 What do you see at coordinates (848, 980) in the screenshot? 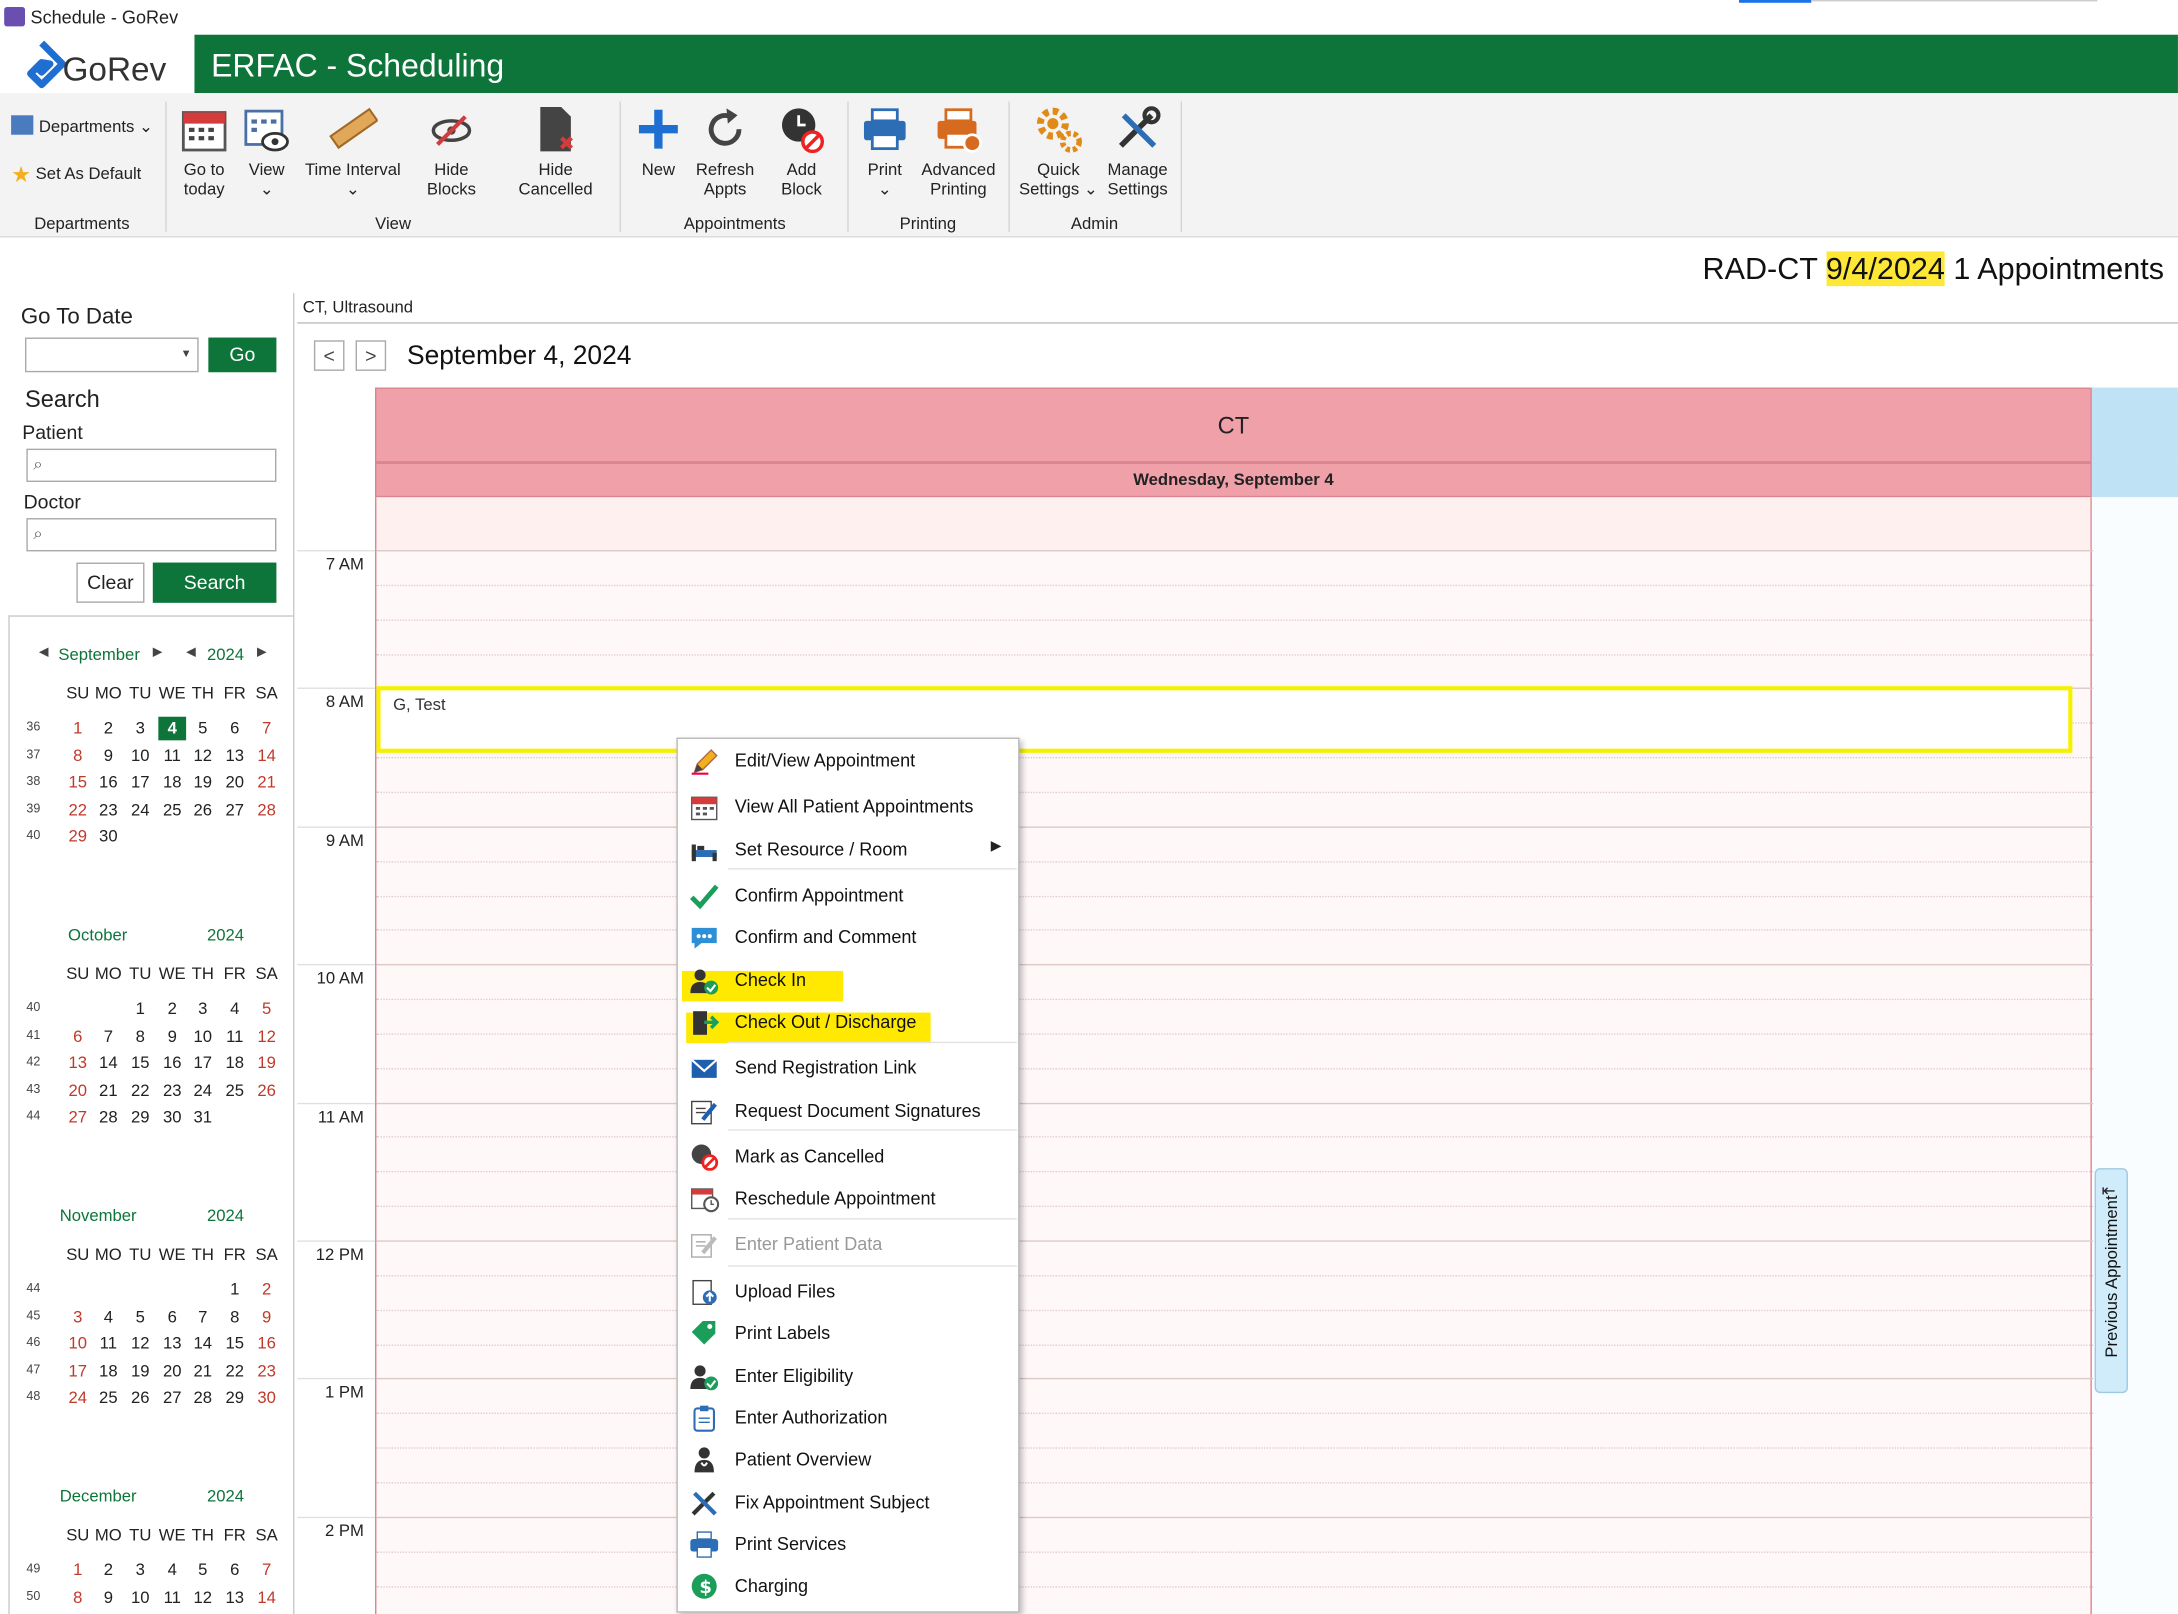
I see `menu-item-check-in: Check In` at bounding box center [848, 980].